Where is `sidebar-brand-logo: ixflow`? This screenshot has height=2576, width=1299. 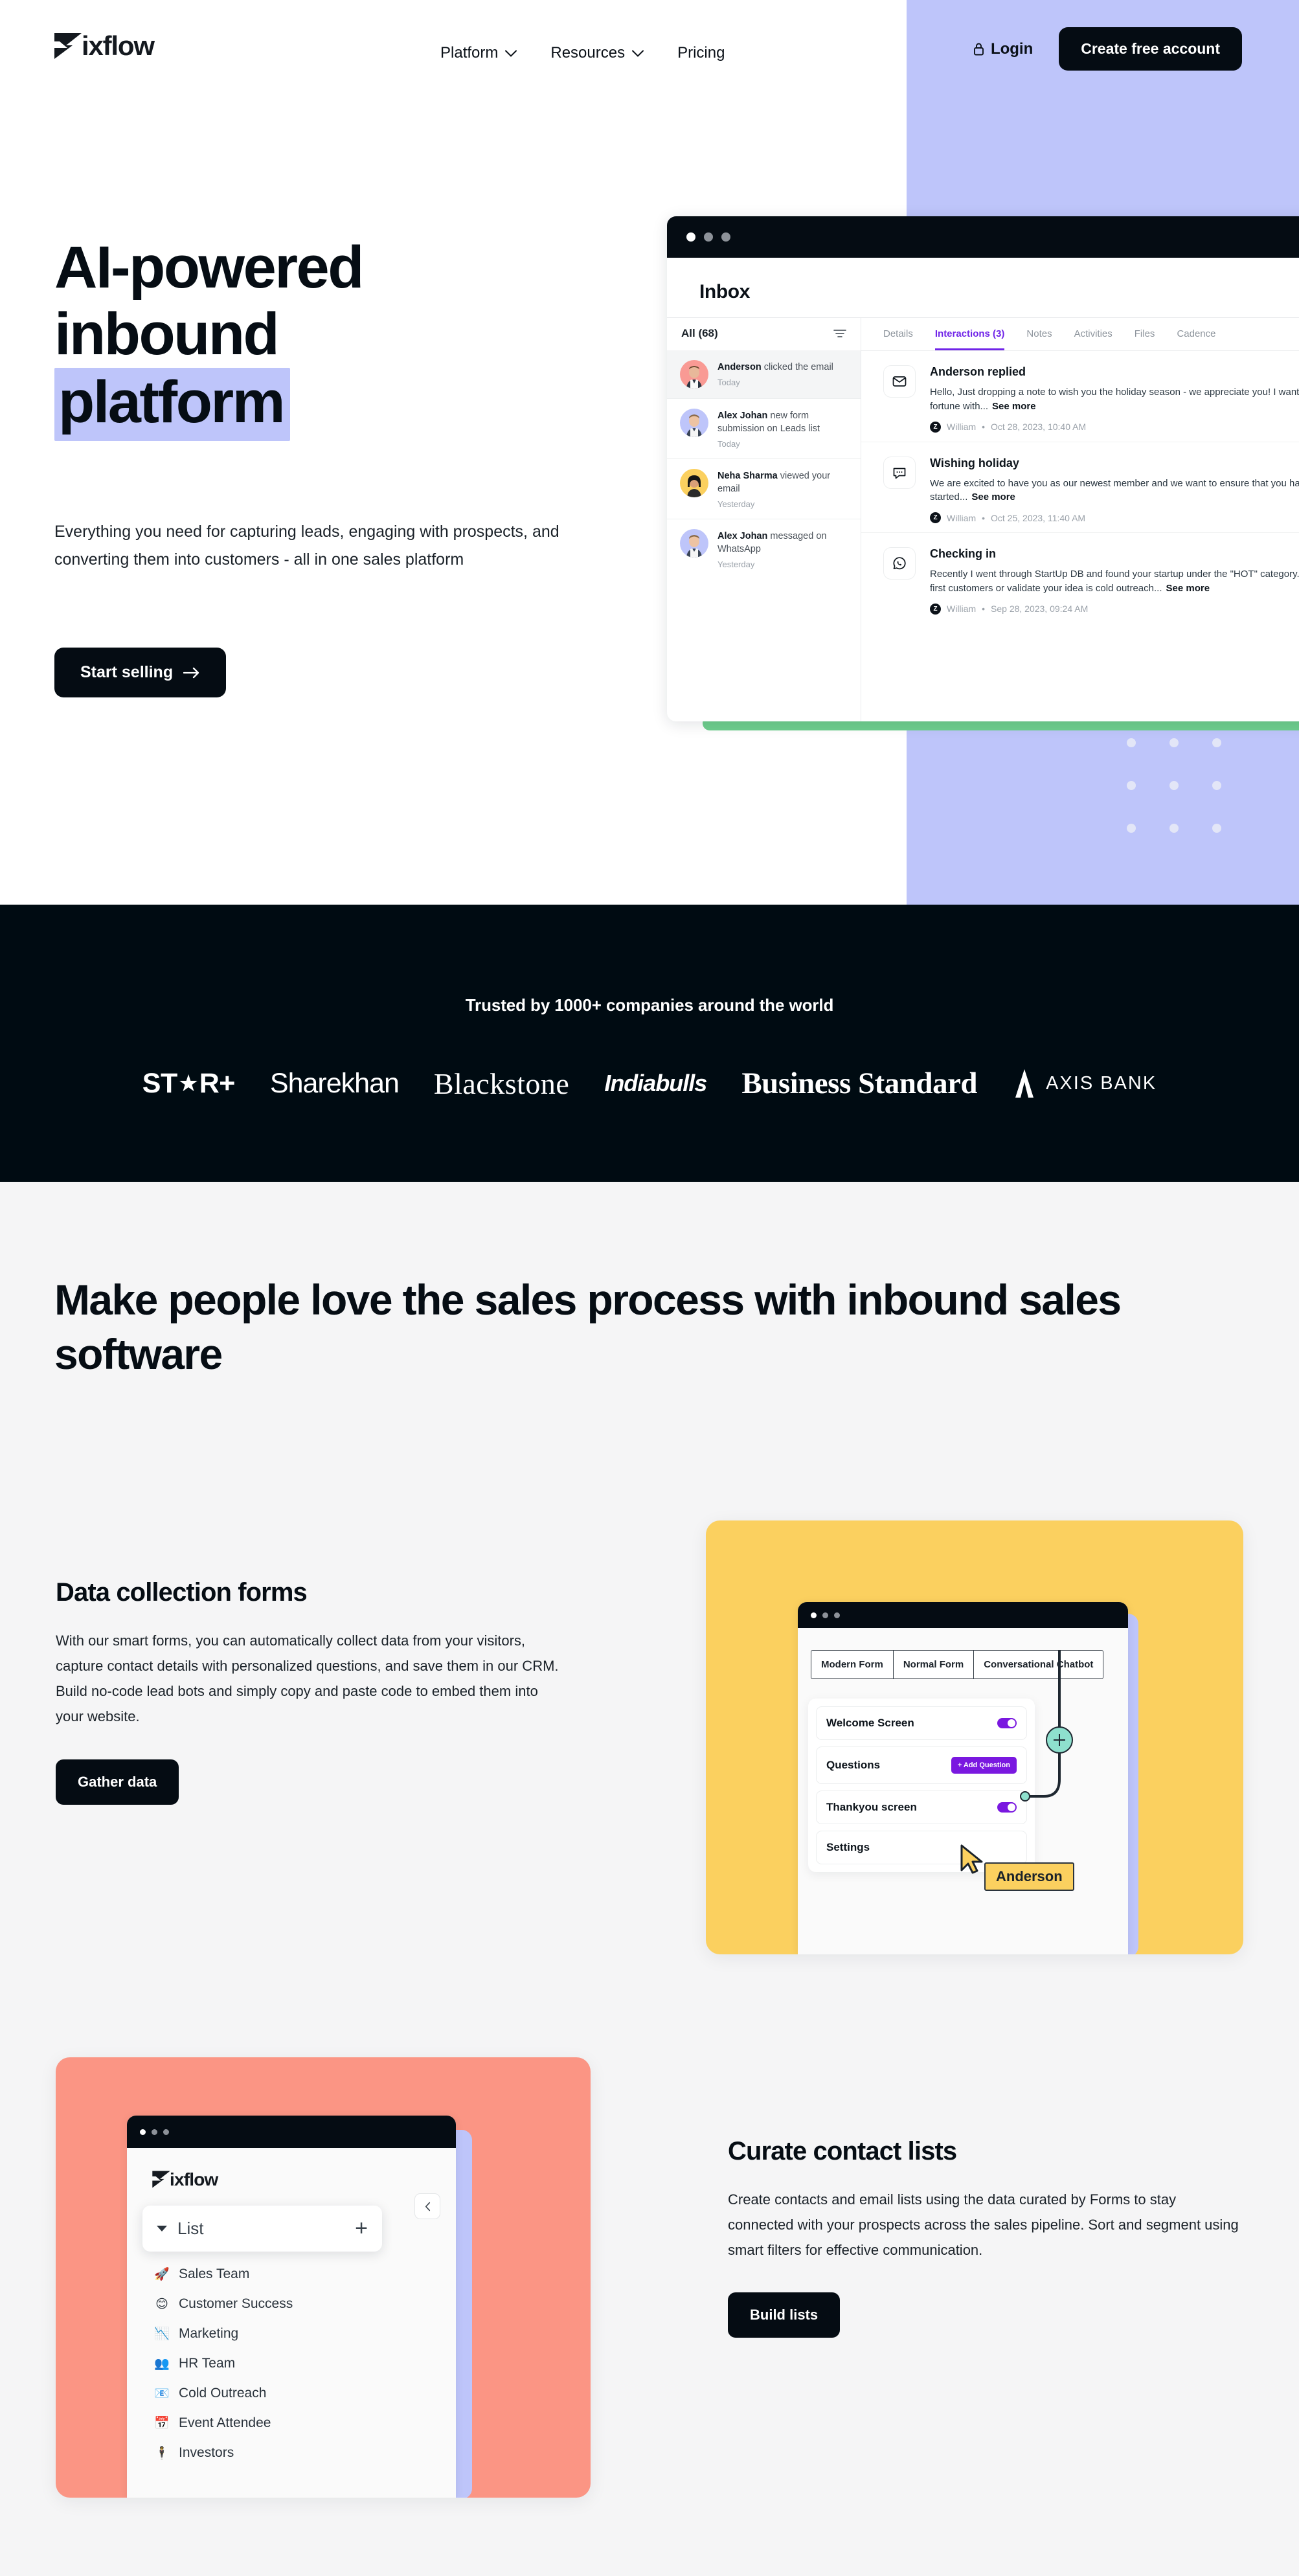
sidebar-brand-logo: ixflow is located at coordinates (304, 2179).